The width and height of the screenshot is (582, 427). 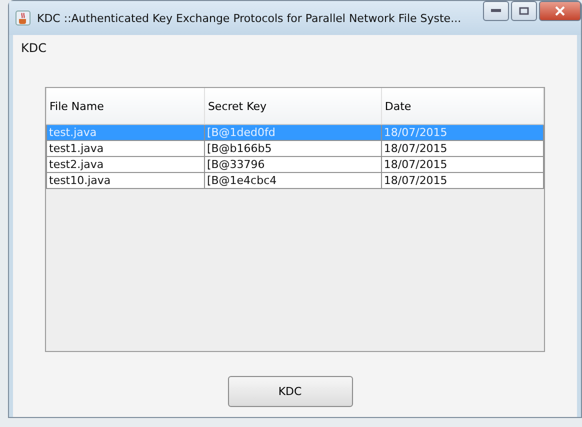 What do you see at coordinates (125, 106) in the screenshot?
I see `column-header: File Name` at bounding box center [125, 106].